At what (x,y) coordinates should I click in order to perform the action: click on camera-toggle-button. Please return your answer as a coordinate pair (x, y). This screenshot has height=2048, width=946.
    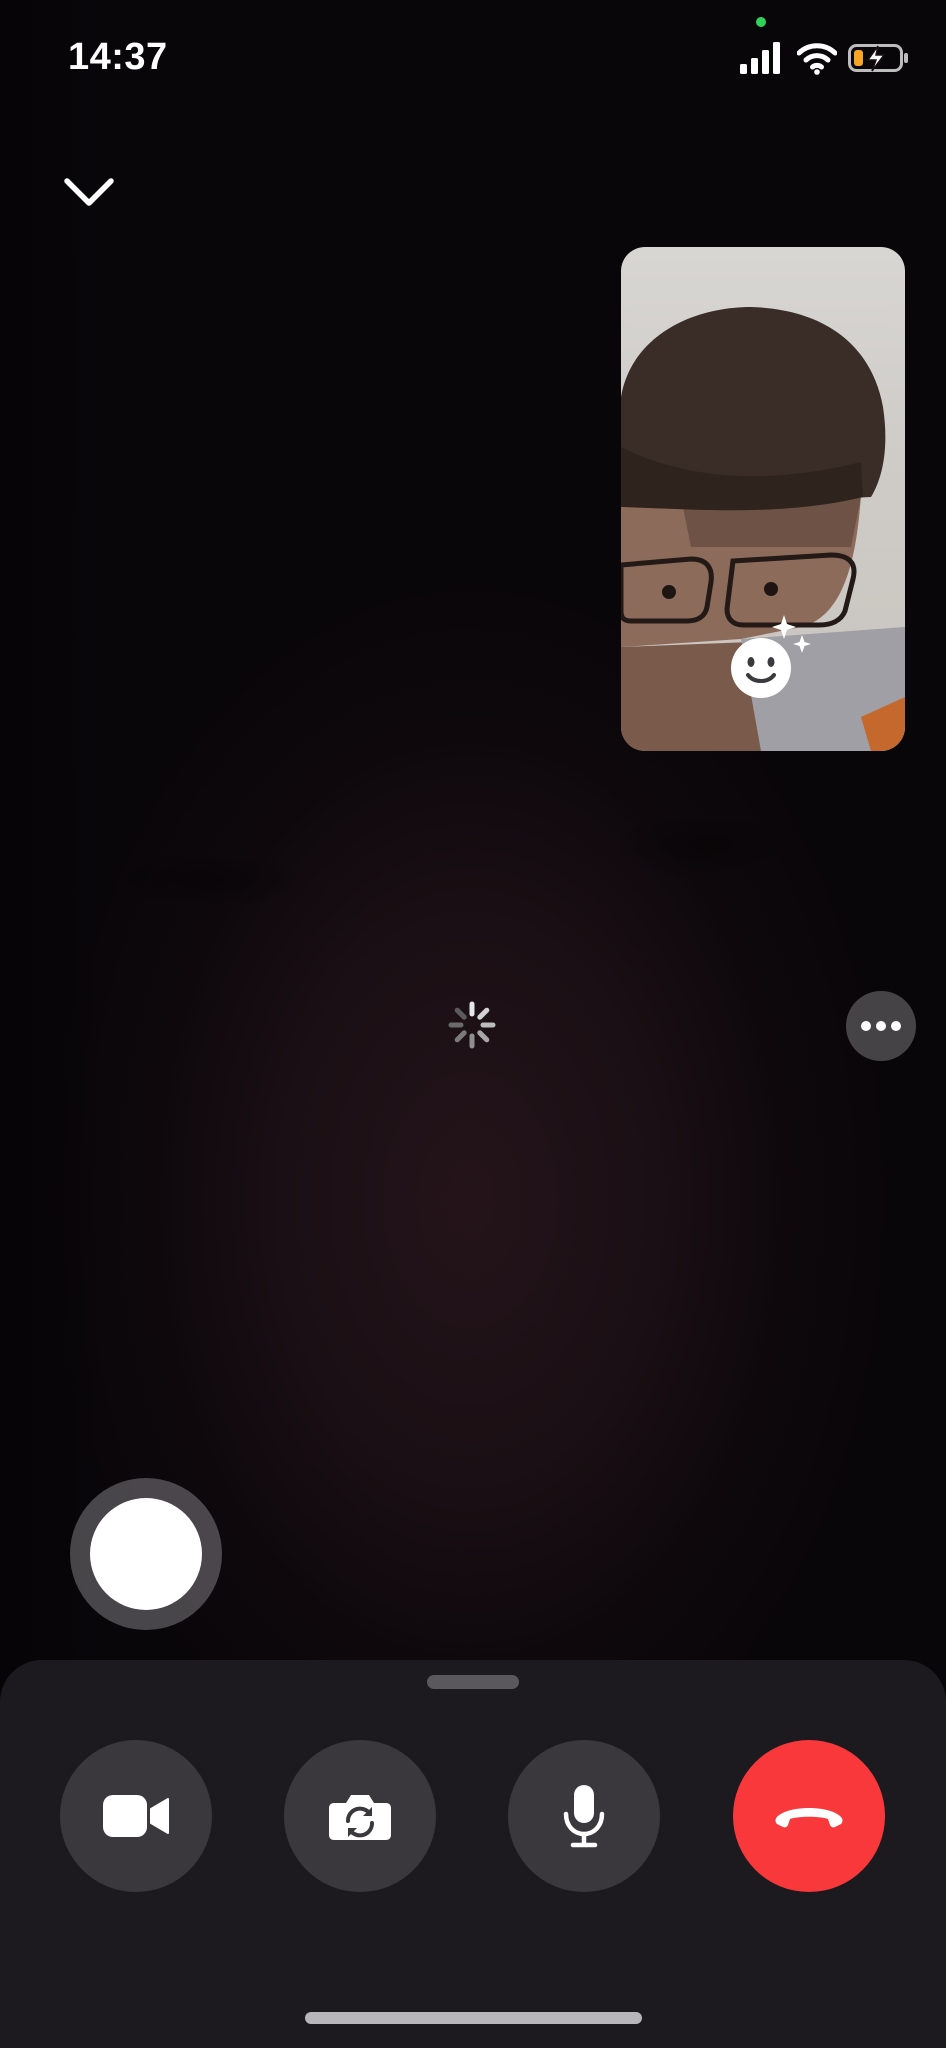
    Looking at the image, I should click on (136, 1816).